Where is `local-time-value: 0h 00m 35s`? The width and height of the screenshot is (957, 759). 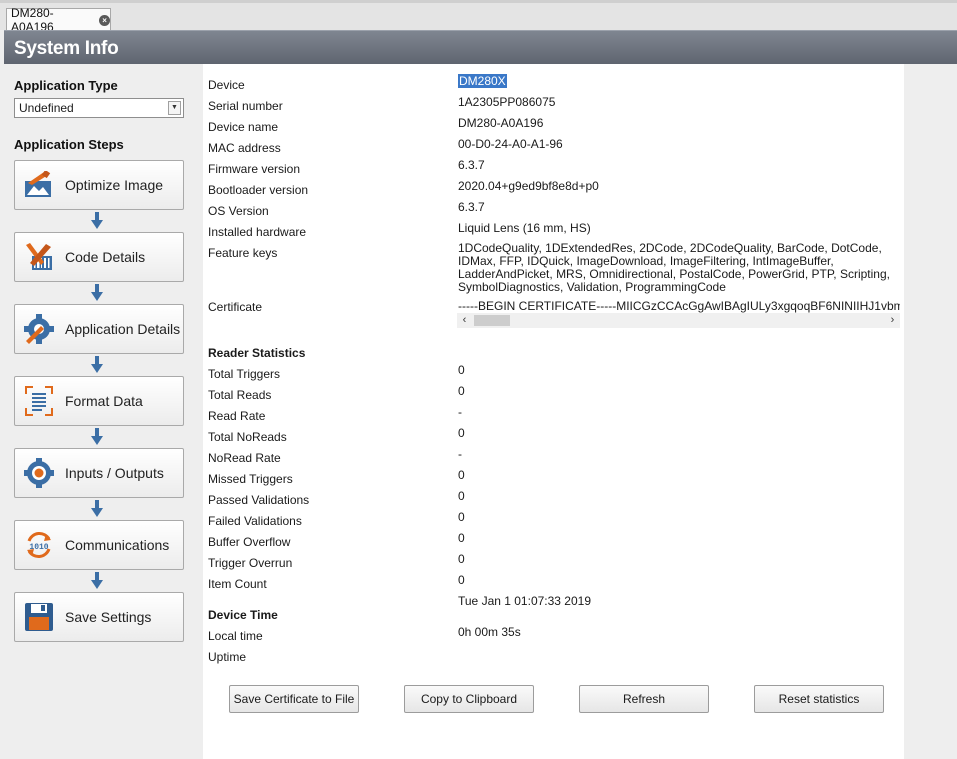 local-time-value: 0h 00m 35s is located at coordinates (489, 632).